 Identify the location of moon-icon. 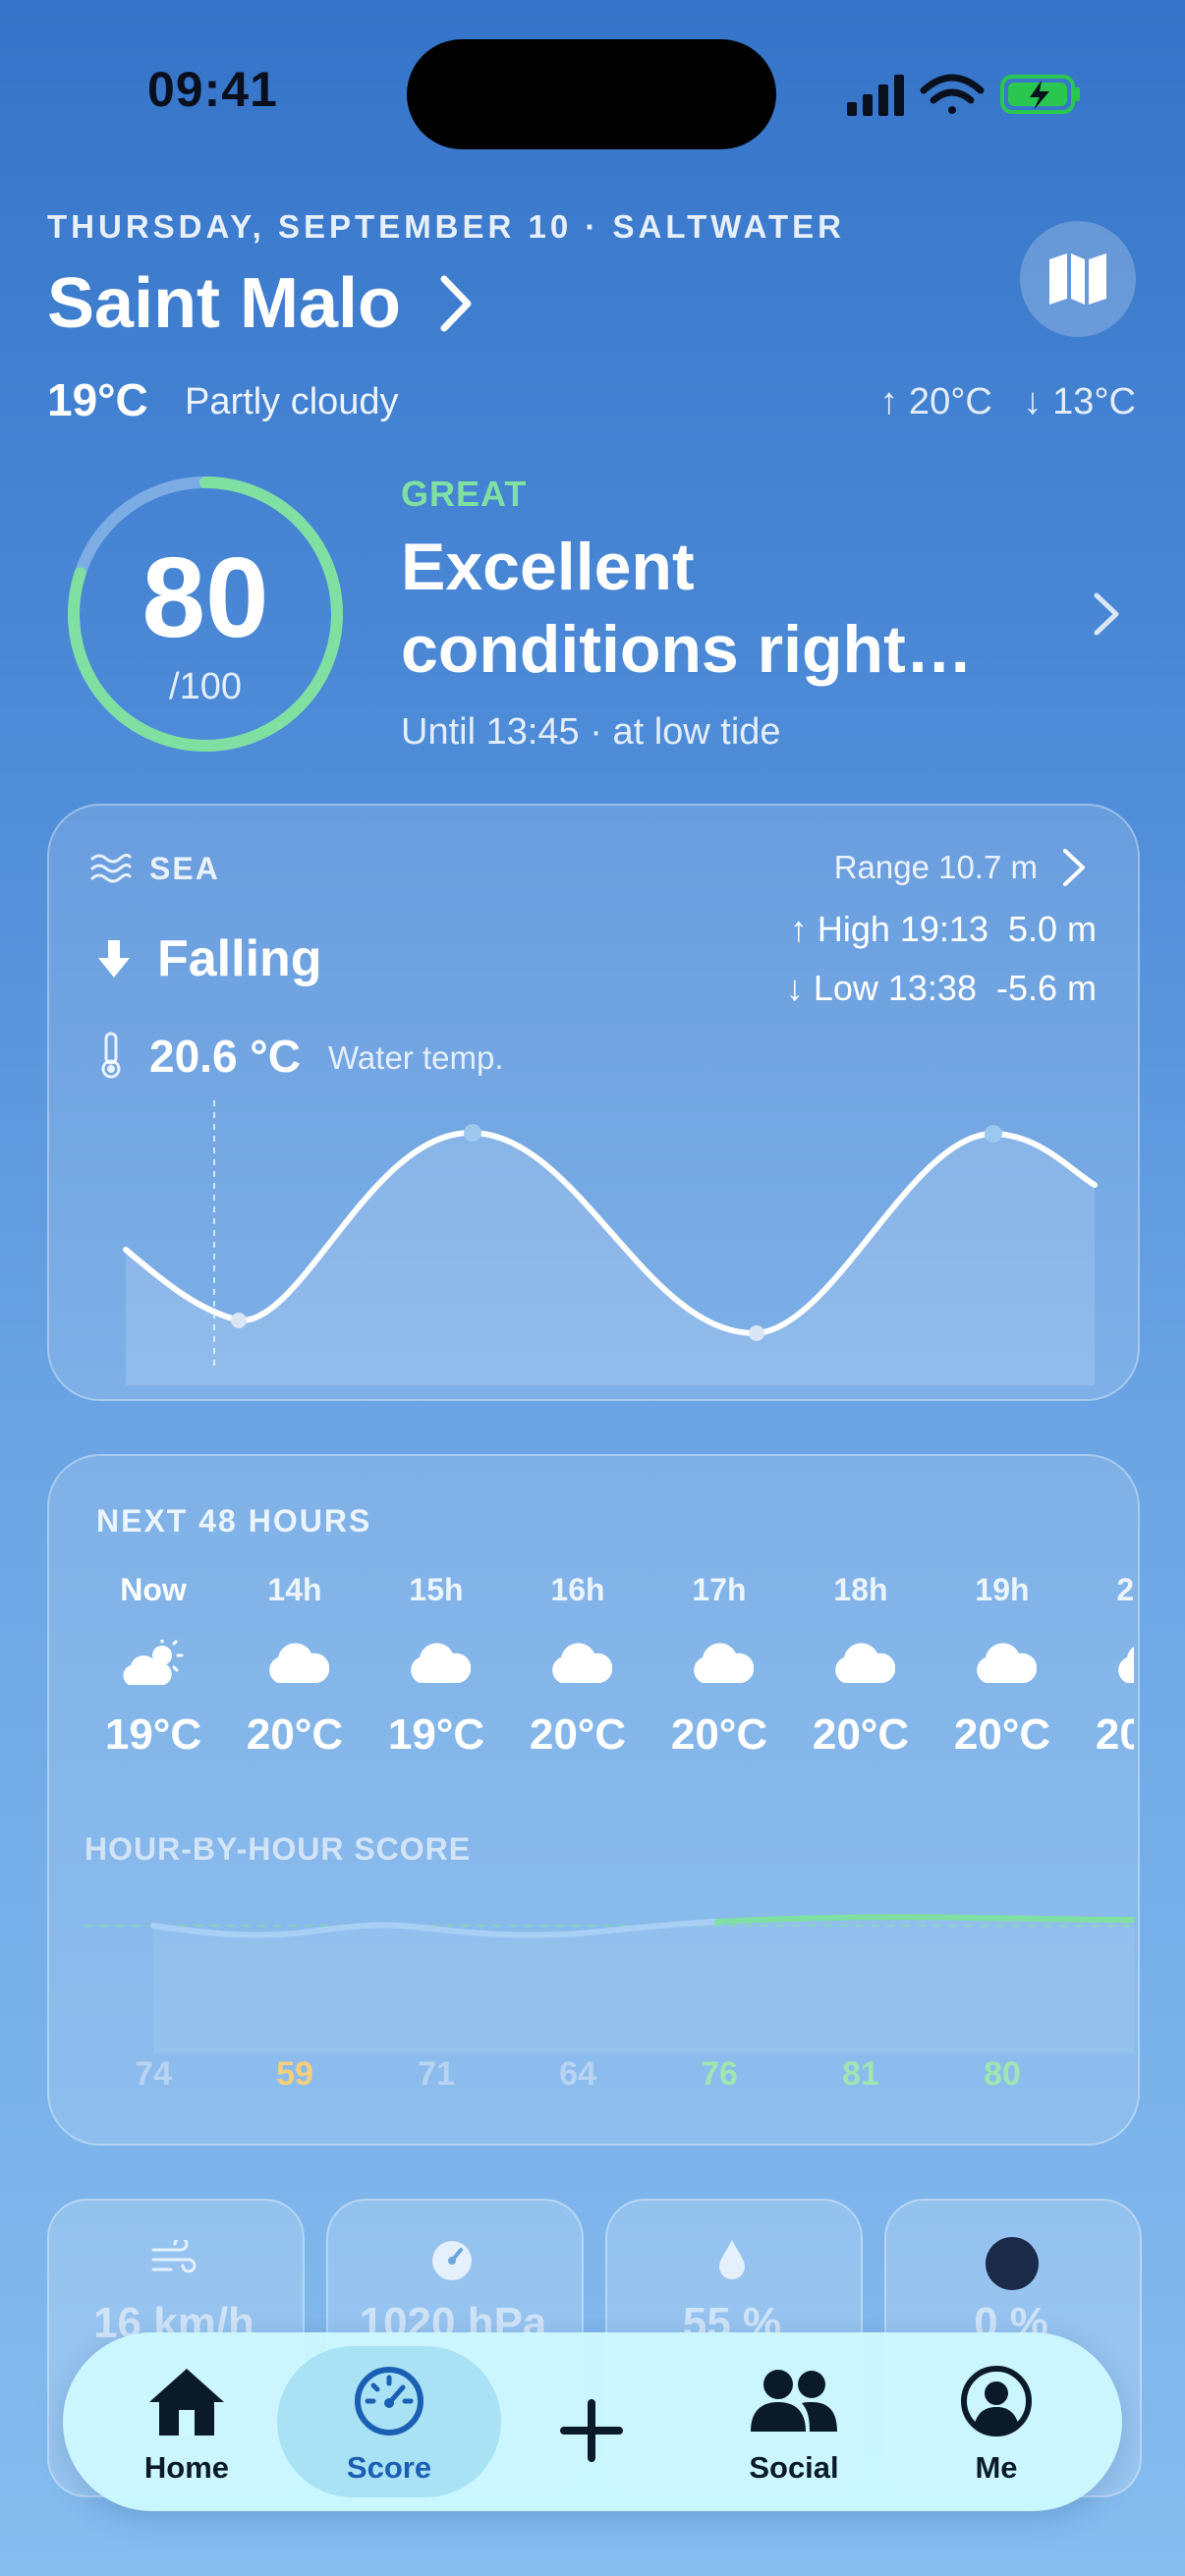
(1013, 2263).